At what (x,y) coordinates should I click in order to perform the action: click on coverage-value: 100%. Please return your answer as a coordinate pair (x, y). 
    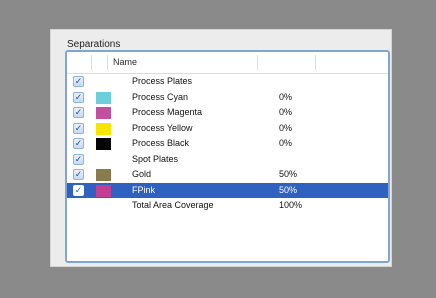
    Looking at the image, I should click on (291, 205).